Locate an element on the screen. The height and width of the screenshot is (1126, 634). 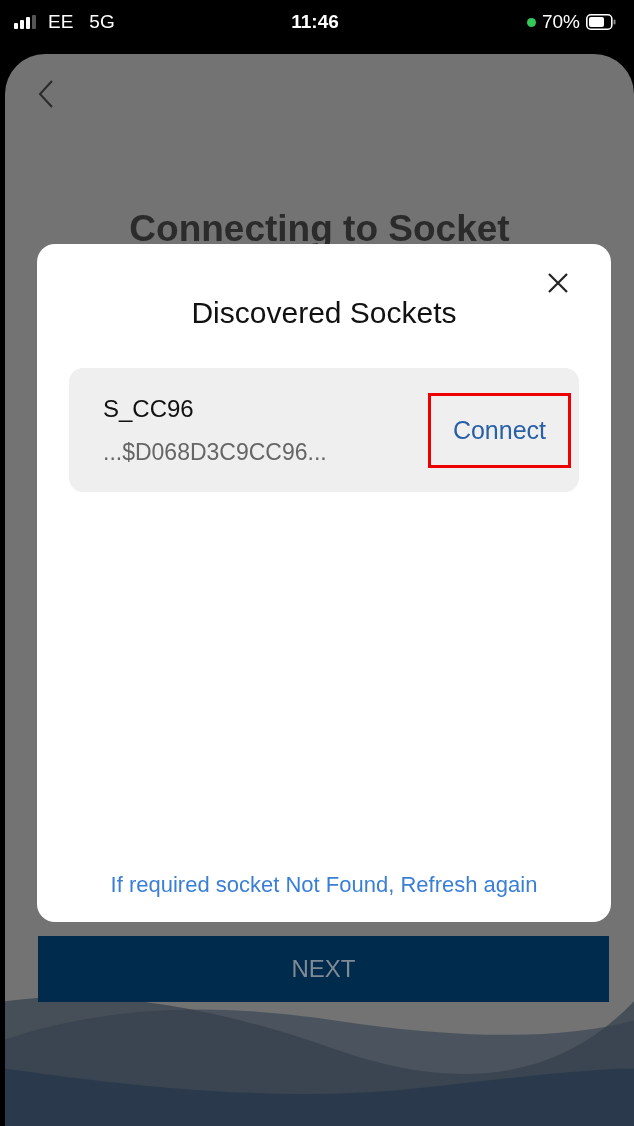
refresh-link: If required socket Not Found, Refresh again is located at coordinates (324, 885).